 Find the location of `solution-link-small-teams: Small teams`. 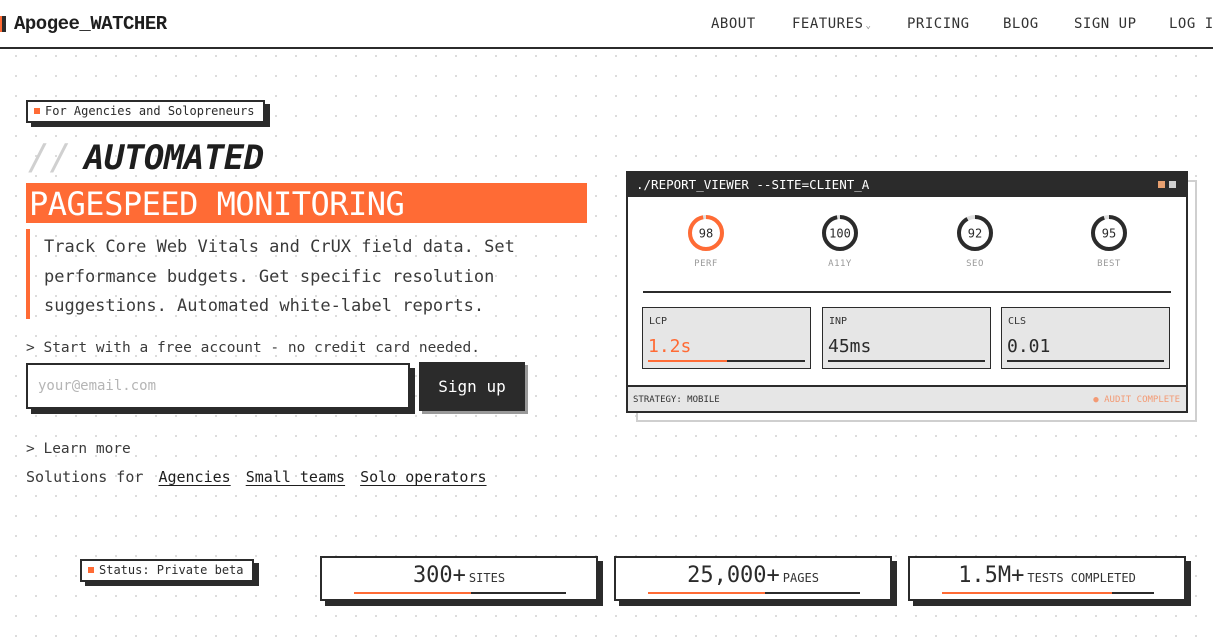

solution-link-small-teams: Small teams is located at coordinates (295, 477).